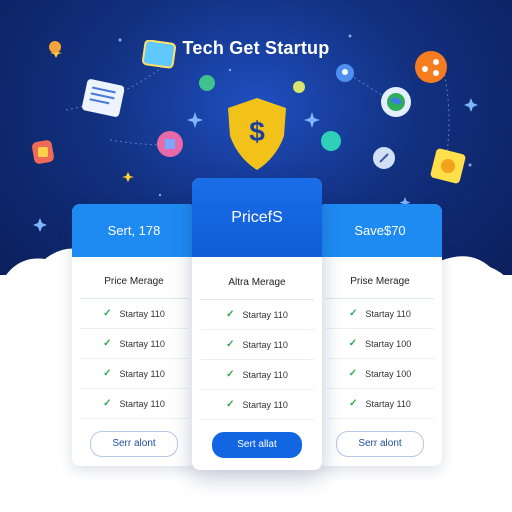 This screenshot has height=512, width=512. I want to click on teal-circle-icon, so click(331, 143).